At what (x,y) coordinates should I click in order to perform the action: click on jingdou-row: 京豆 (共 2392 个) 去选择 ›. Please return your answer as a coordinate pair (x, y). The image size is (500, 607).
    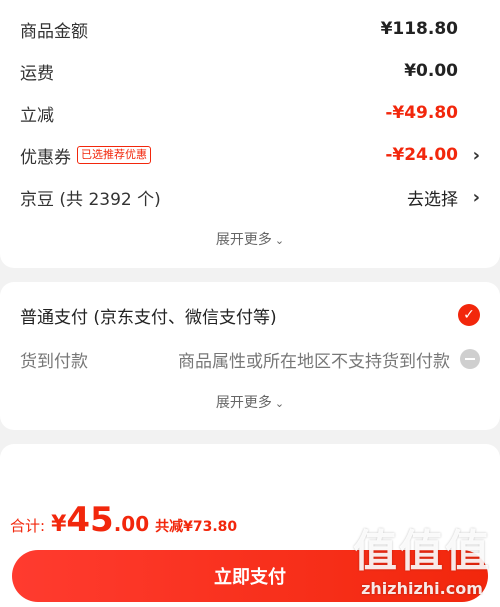
    Looking at the image, I should click on (250, 197).